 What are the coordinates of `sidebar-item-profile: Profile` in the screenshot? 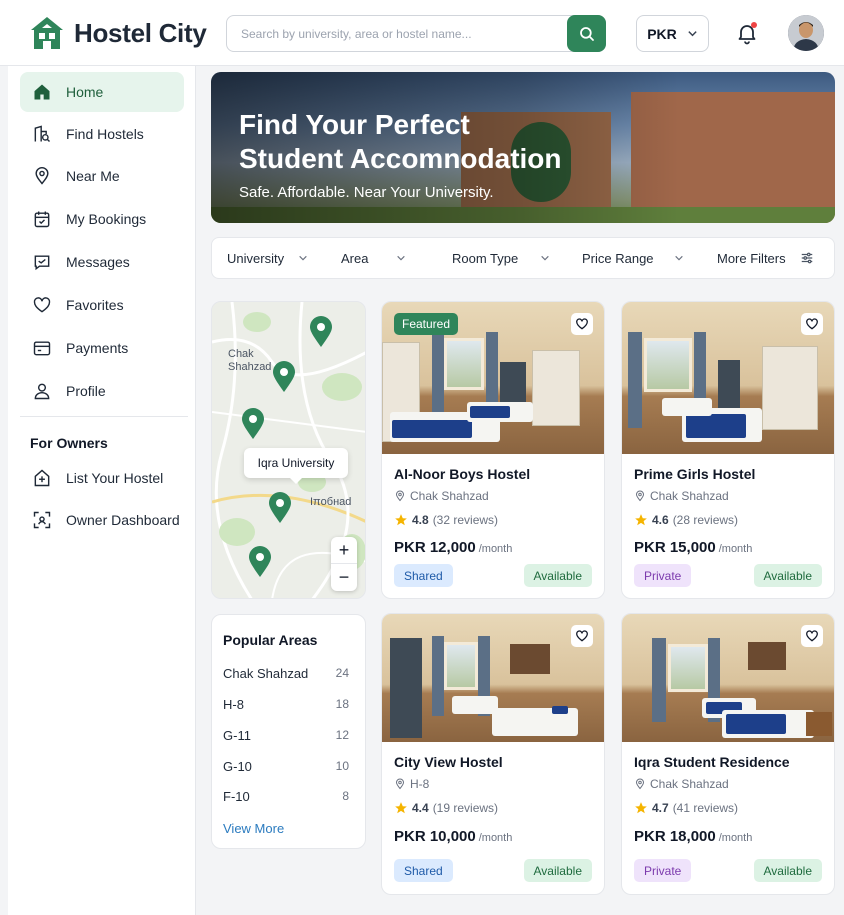 It's located at (102, 391).